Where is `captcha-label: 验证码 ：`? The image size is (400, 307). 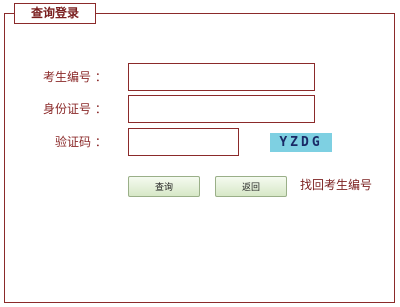 captcha-label: 验证码 ： is located at coordinates (81, 142).